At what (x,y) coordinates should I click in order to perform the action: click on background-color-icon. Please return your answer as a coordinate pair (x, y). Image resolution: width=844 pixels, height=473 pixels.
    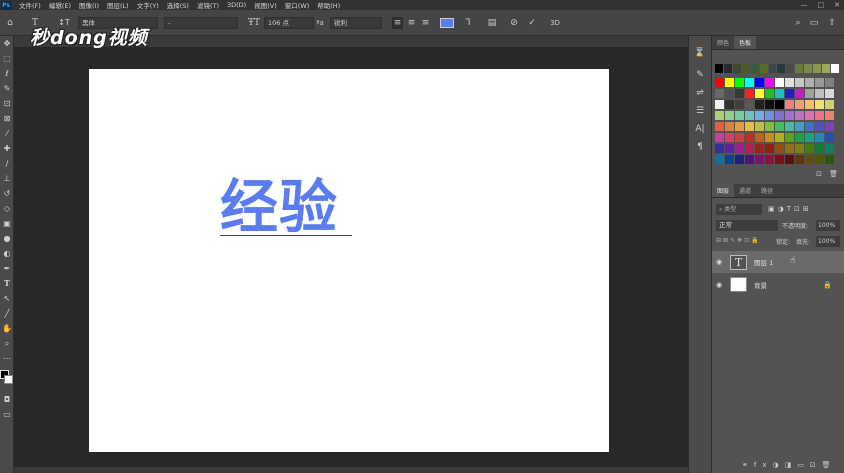
    Looking at the image, I should click on (8, 379).